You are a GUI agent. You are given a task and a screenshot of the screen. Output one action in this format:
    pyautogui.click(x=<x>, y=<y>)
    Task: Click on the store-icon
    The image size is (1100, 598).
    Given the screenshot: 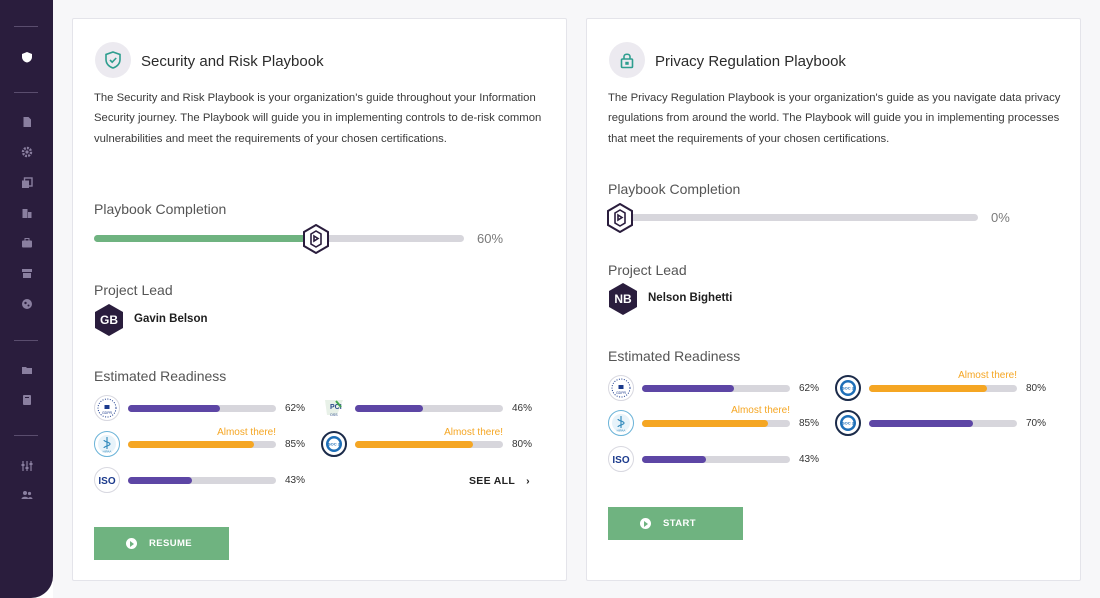 What is the action you would take?
    pyautogui.click(x=27, y=273)
    